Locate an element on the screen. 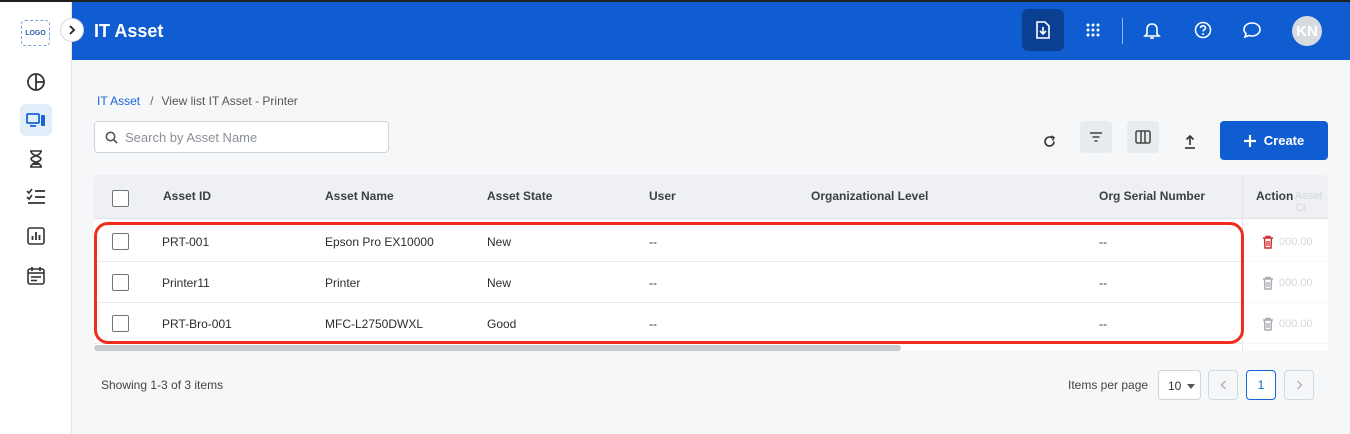 Image resolution: width=1350 pixels, height=434 pixels. sidebar-item-reports is located at coordinates (36, 236).